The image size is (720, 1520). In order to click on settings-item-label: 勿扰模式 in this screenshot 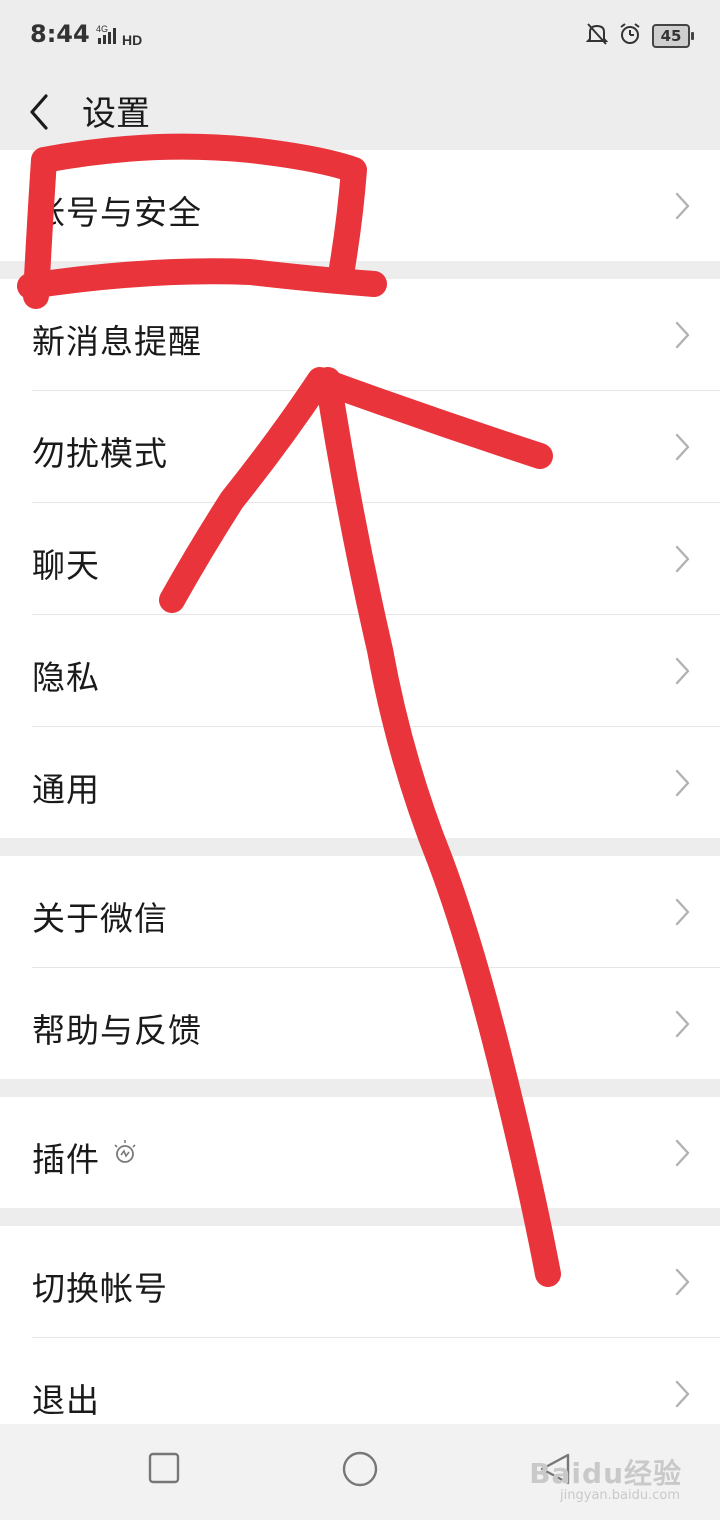, I will do `click(100, 453)`.